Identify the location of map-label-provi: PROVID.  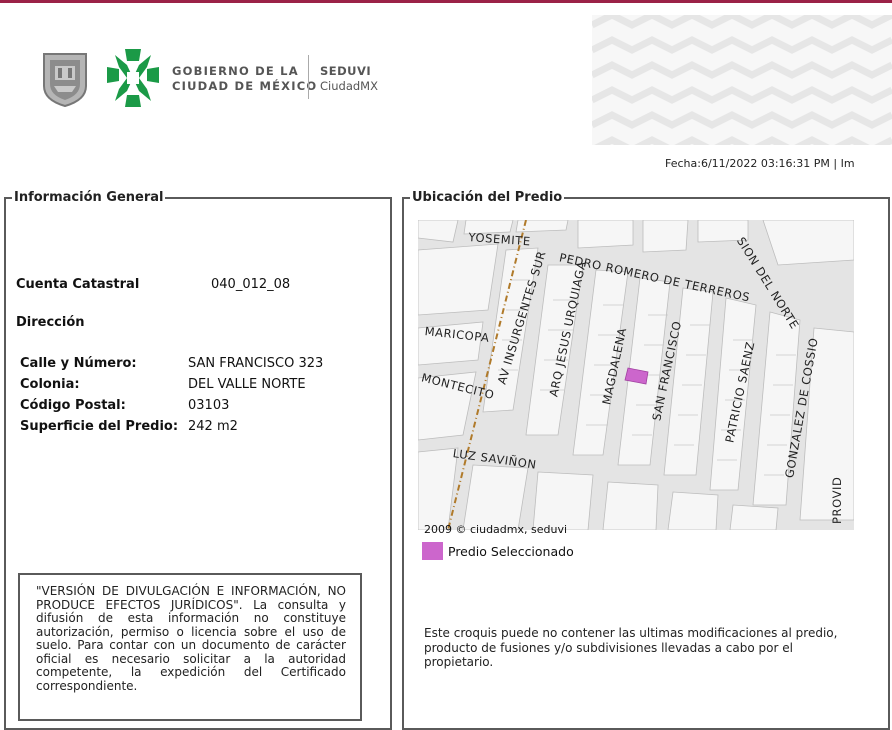
(837, 500).